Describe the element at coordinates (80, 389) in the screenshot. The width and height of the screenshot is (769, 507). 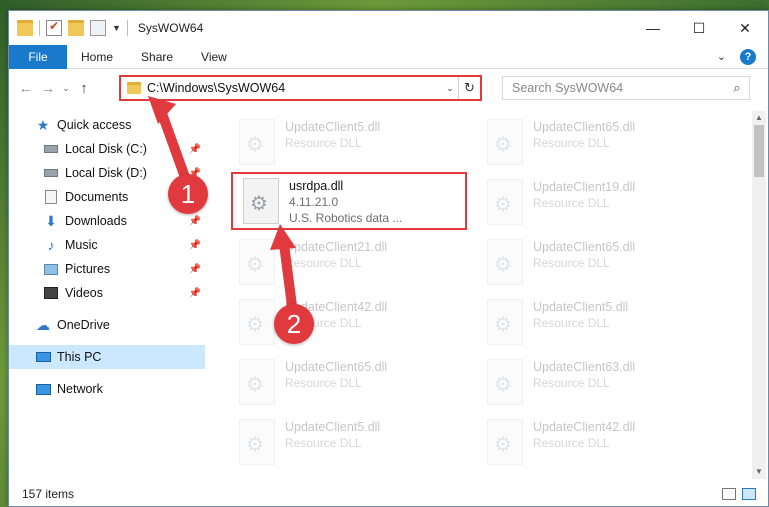
I see `sidebar-item-label: Network` at that location.